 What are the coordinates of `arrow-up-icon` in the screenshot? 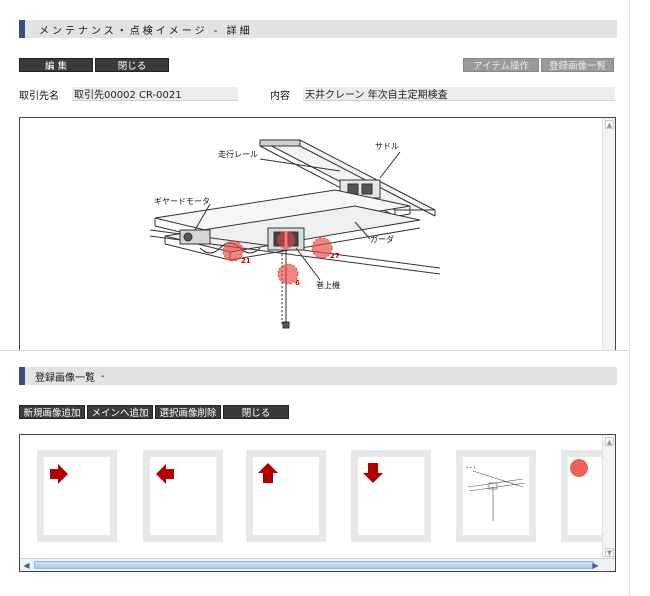 It's located at (268, 473).